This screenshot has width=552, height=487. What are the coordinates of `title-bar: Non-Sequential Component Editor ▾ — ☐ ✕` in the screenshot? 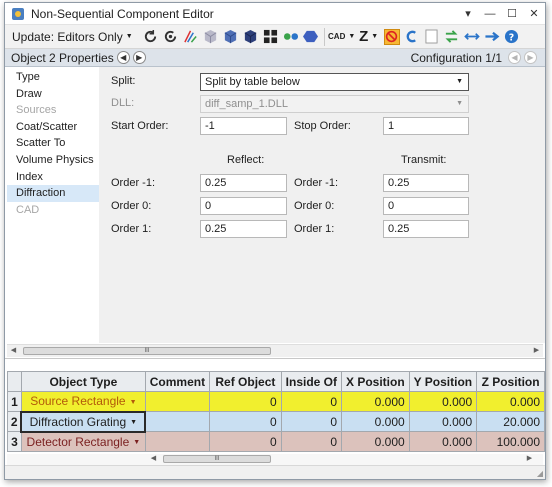 It's located at (275, 14).